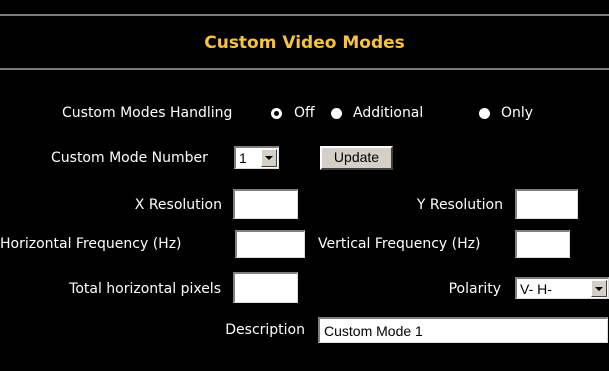  Describe the element at coordinates (91, 244) in the screenshot. I see `horizontal-frequency-label: Horizontal Frequency (Hz)` at that location.